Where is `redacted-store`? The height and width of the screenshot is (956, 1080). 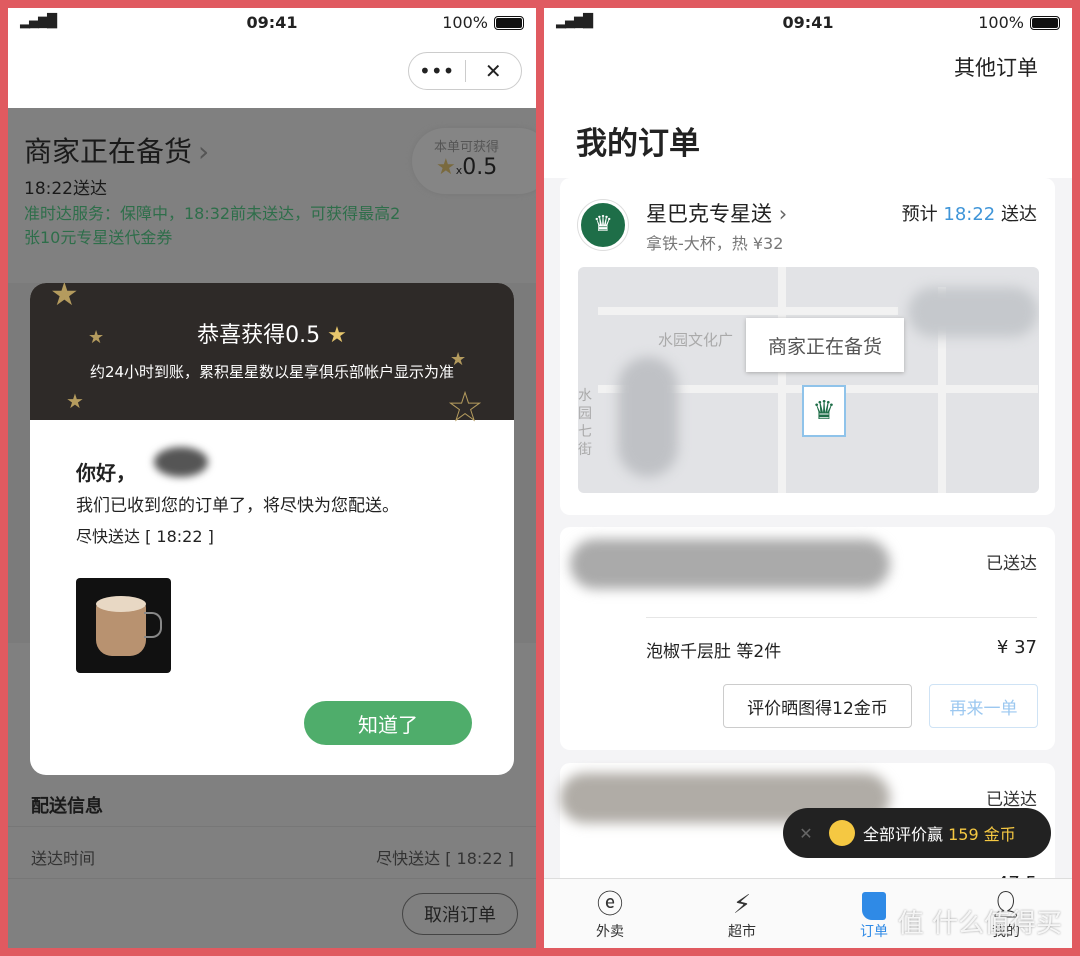
redacted-store is located at coordinates (730, 564).